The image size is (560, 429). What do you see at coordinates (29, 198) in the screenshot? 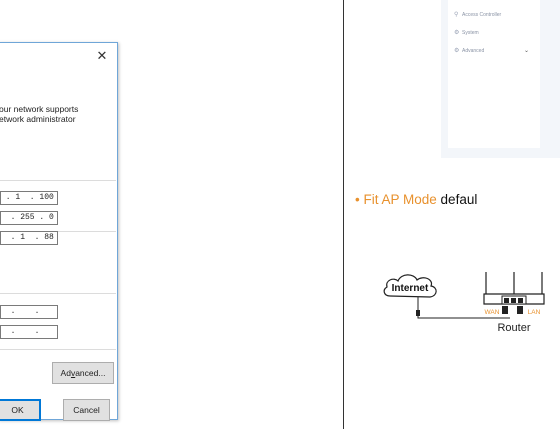
I see `ip-address-field: . 1 . 100` at bounding box center [29, 198].